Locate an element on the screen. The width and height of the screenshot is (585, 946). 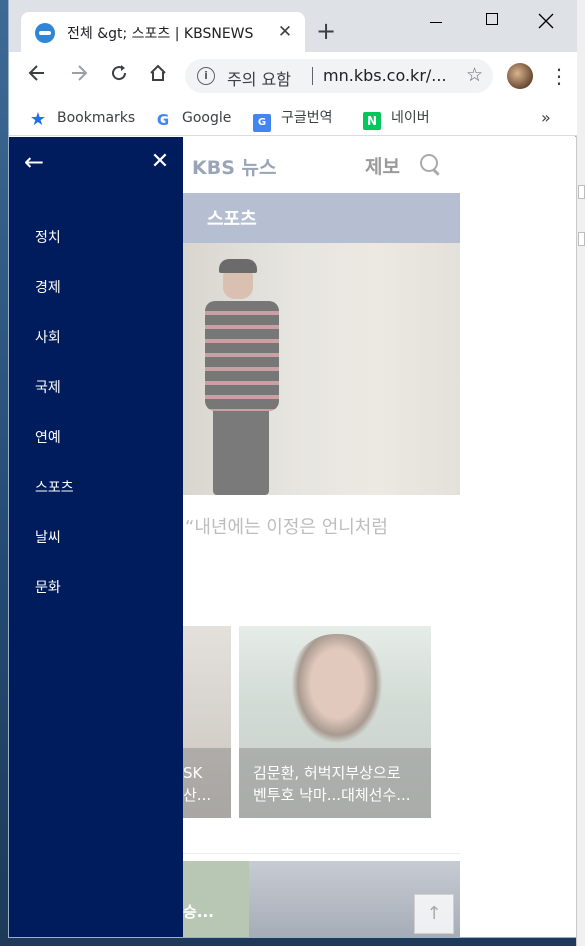
forward-button is located at coordinates (79, 76).